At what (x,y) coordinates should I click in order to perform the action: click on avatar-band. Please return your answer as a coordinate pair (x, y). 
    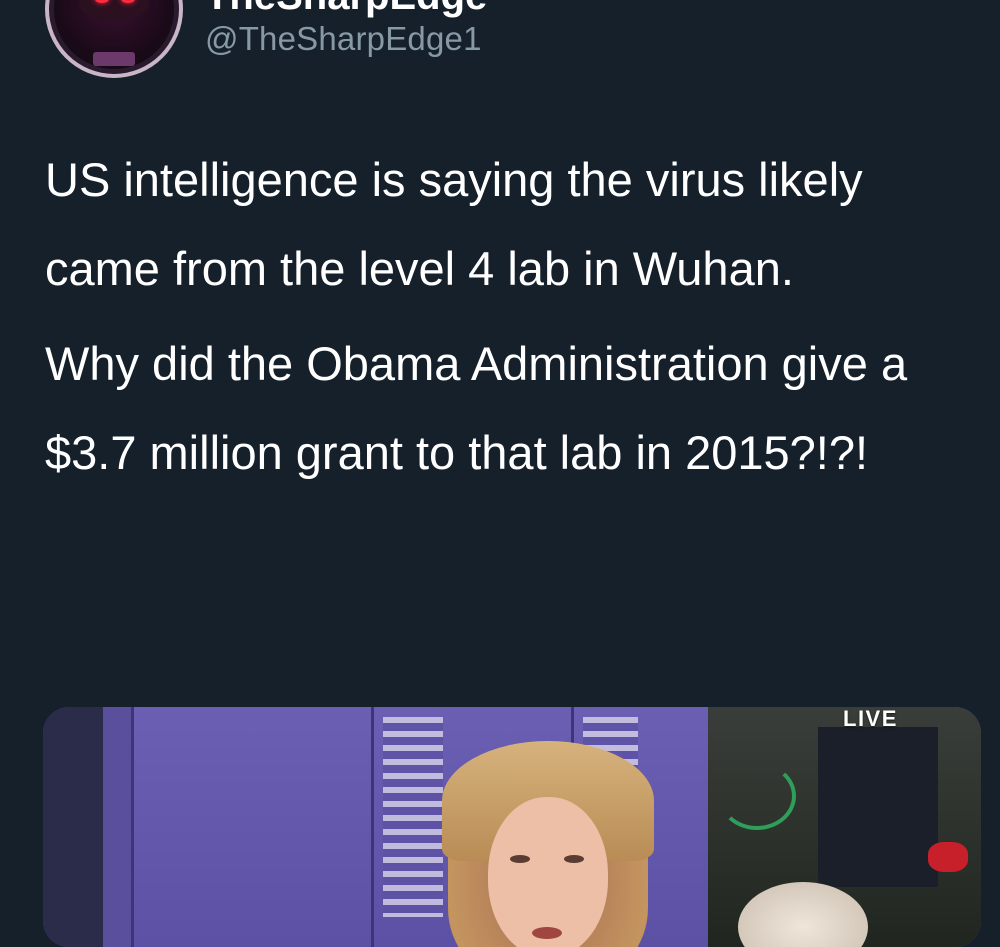
    Looking at the image, I should click on (114, 59).